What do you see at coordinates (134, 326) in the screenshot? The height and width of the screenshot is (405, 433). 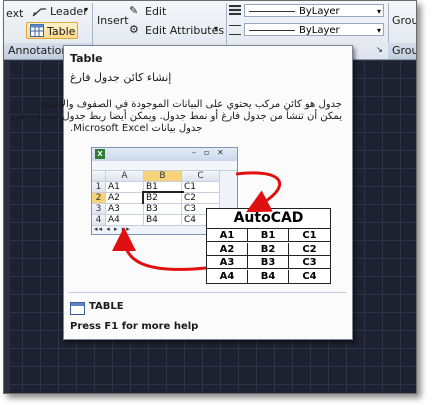 I see `help-hint: Press F1 for more help` at bounding box center [134, 326].